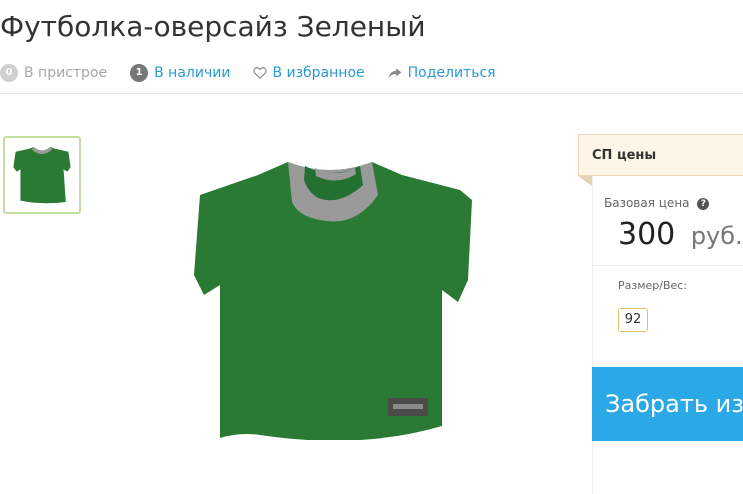 Image resolution: width=743 pixels, height=494 pixels. I want to click on in-building-count-badge: 0, so click(9, 73).